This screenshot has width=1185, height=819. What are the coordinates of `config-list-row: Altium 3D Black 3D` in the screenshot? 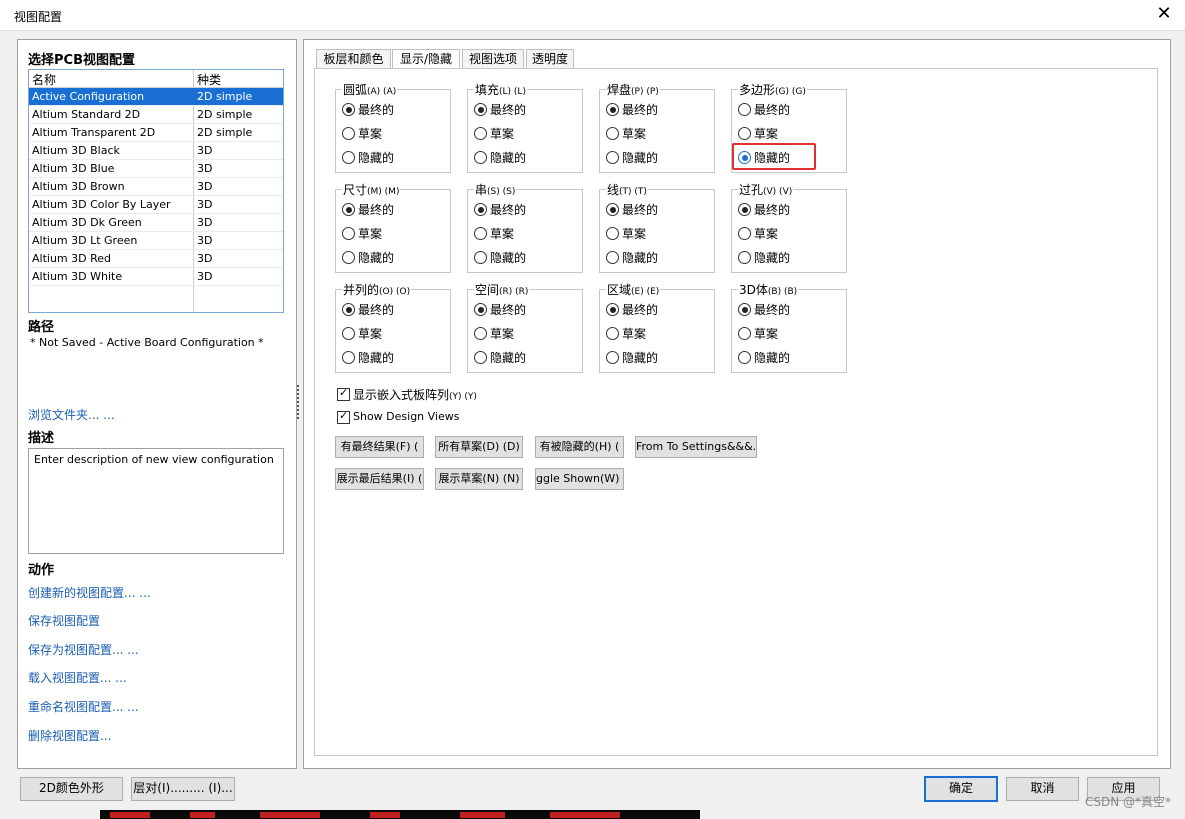 It's located at (156, 151).